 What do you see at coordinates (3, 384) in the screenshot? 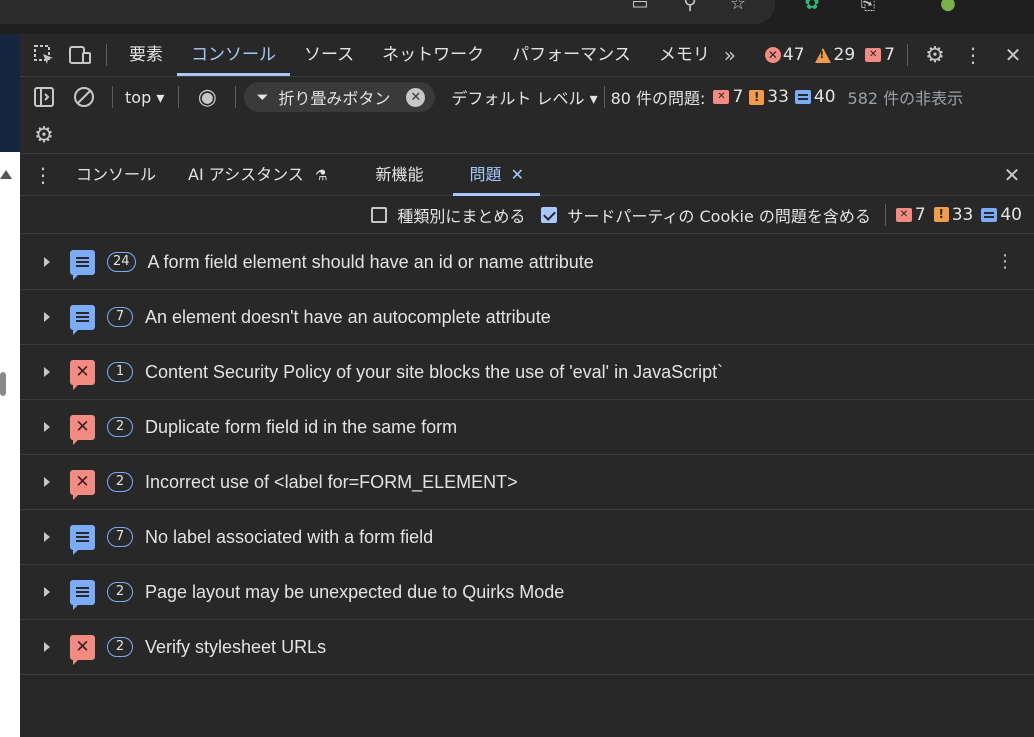
I see `page-scrollbar` at bounding box center [3, 384].